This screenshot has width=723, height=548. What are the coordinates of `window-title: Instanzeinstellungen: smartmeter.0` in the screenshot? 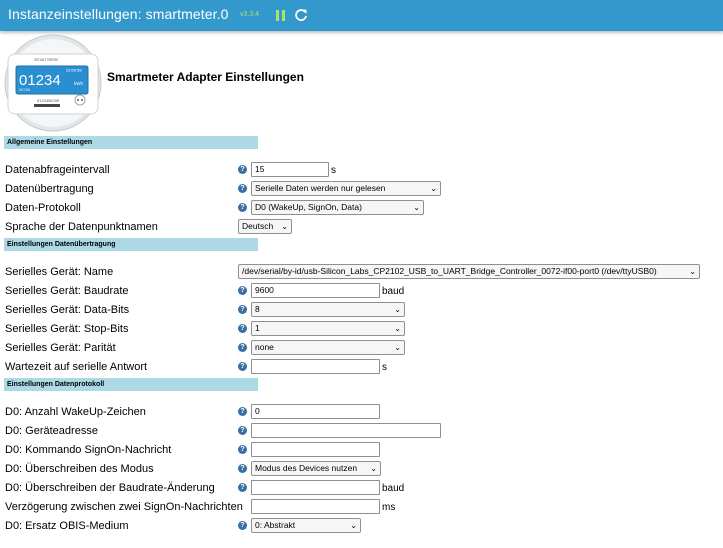 It's located at (118, 14).